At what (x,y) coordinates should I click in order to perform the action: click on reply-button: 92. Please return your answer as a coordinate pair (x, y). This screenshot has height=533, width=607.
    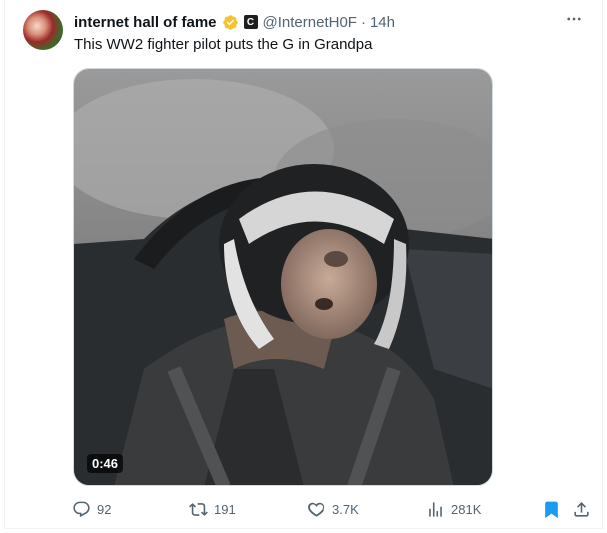
    Looking at the image, I should click on (91, 509).